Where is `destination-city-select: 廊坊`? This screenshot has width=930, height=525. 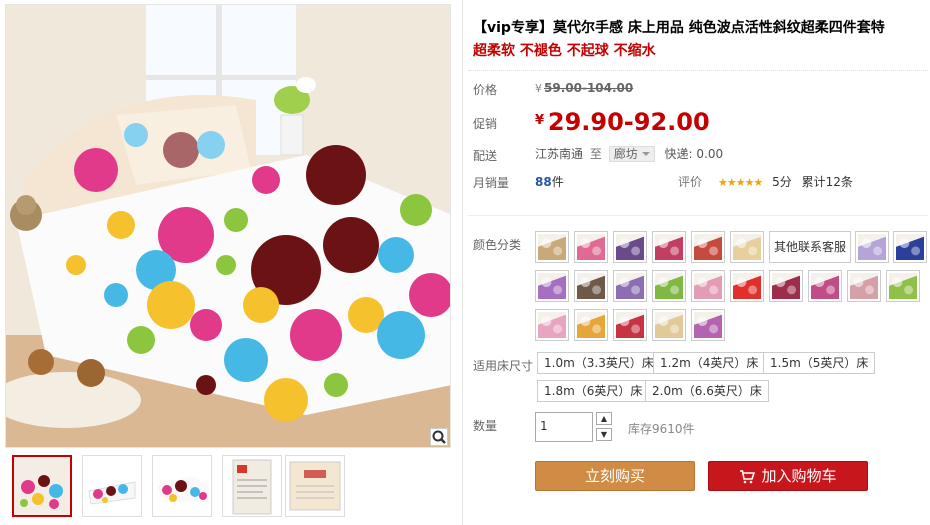
destination-city-select: 廊坊 is located at coordinates (631, 154).